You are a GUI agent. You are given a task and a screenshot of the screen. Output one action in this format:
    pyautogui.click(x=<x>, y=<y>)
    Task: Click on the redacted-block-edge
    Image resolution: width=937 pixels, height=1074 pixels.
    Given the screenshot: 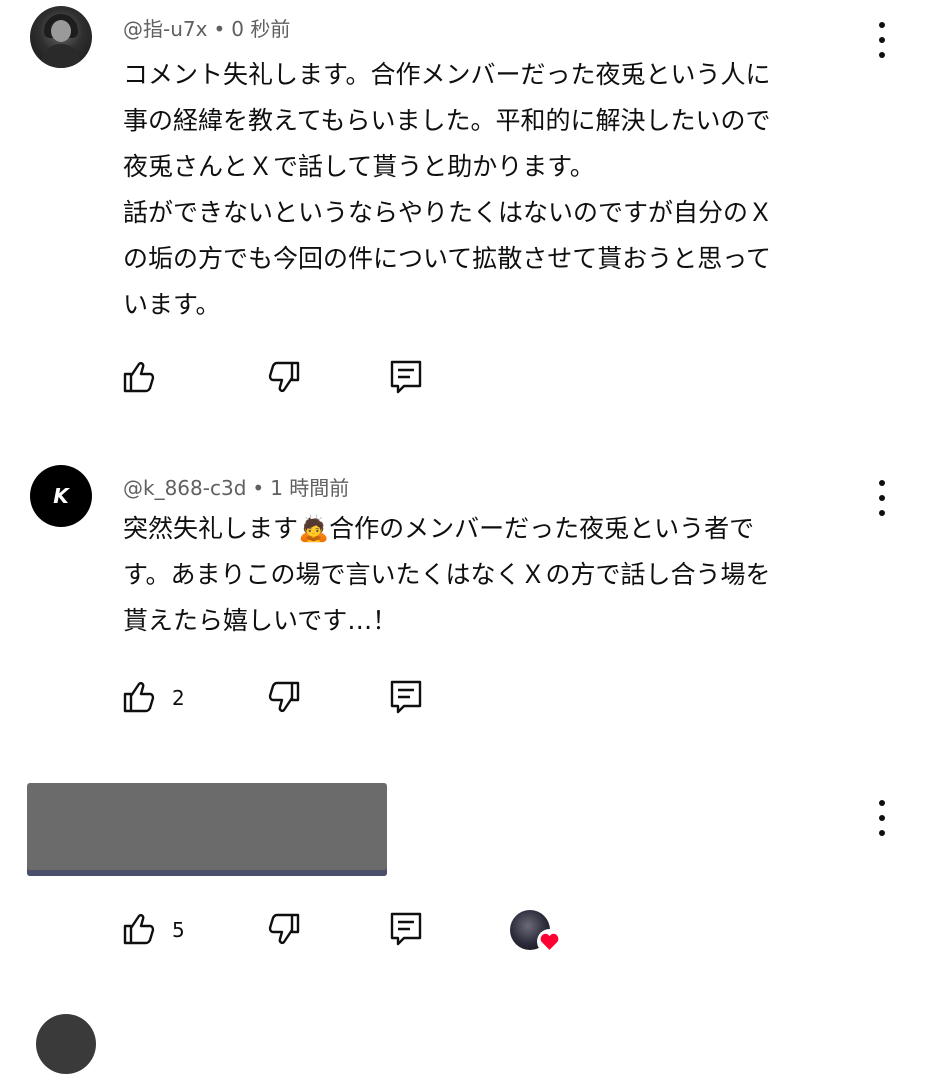 What is the action you would take?
    pyautogui.click(x=207, y=873)
    